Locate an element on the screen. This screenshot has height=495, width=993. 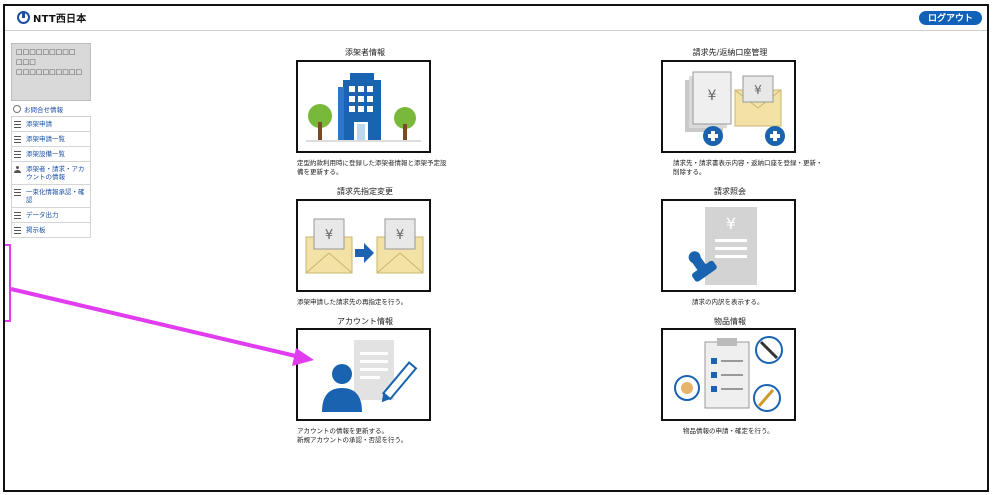
logo-text: NTT西日本 is located at coordinates (60, 19).